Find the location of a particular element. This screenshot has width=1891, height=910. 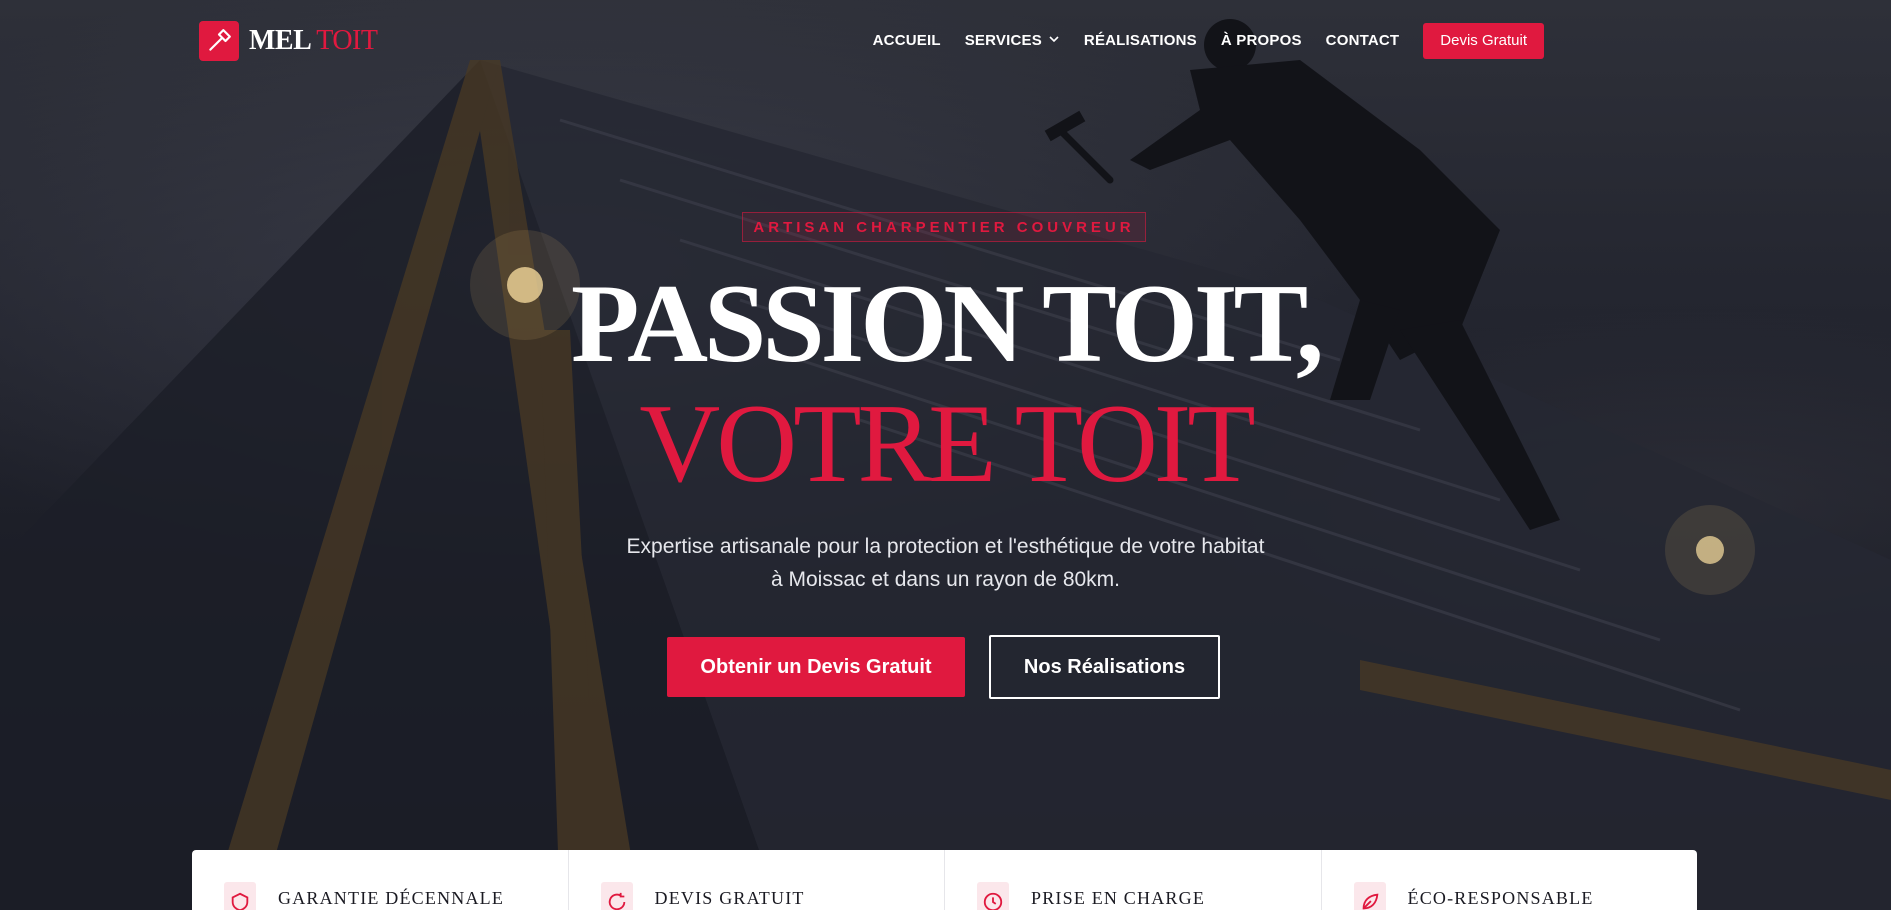

feature-title: GARANTIE DÉCENNALE is located at coordinates (391, 898).